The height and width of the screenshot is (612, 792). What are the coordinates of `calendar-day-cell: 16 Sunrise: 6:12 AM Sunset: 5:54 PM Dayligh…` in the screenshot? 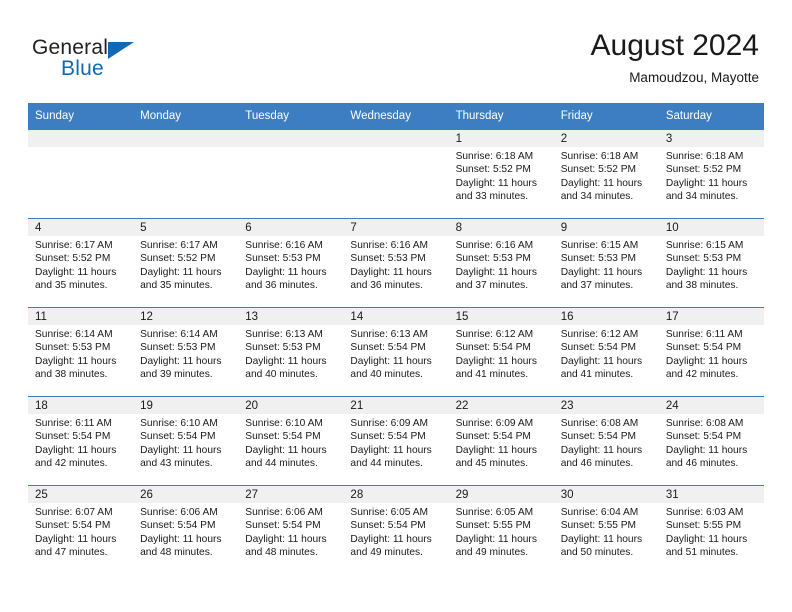 It's located at (606, 352).